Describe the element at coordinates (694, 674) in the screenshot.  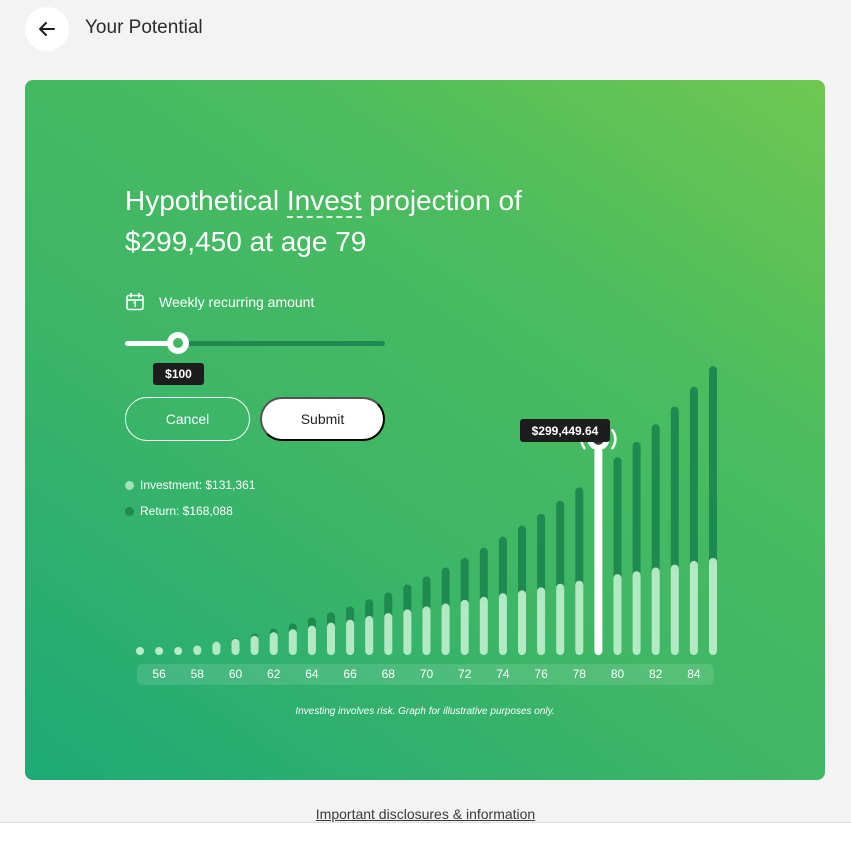
I see `x-tick-label: 84` at that location.